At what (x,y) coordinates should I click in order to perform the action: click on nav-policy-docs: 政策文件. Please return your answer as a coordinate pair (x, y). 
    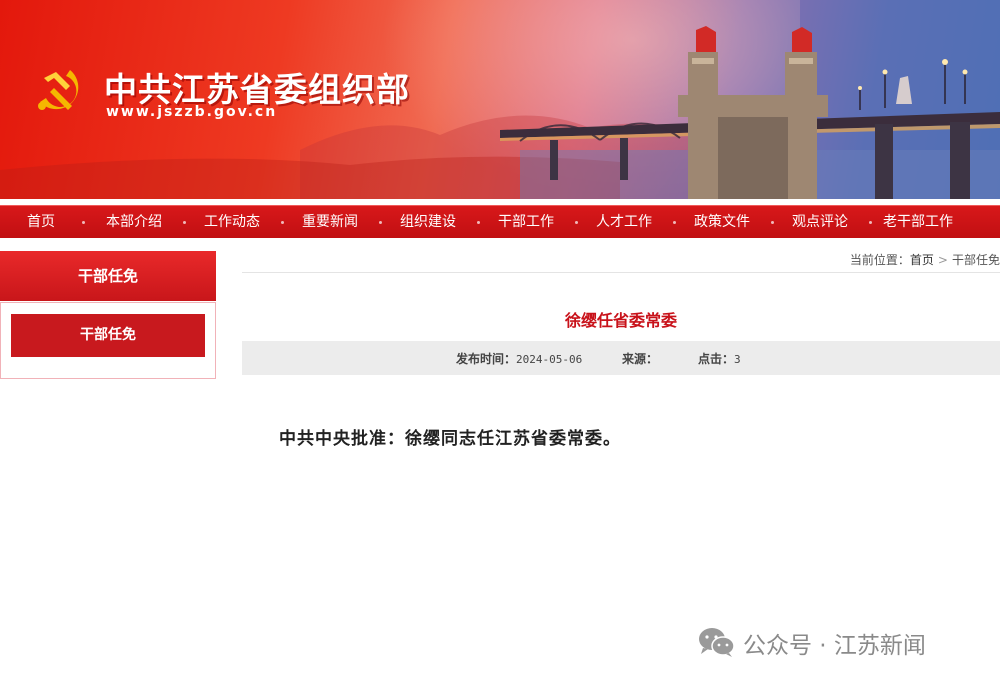
    Looking at the image, I should click on (722, 222).